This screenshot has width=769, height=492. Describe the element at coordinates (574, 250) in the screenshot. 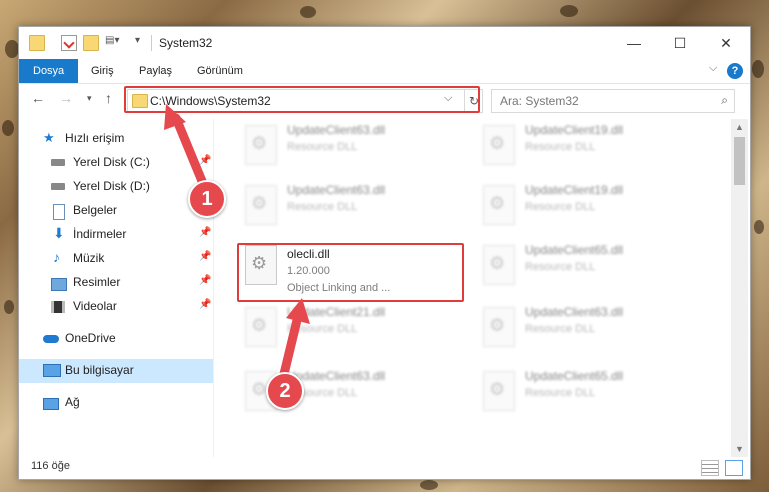

I see `file-name: UpdateClient65.dll` at that location.